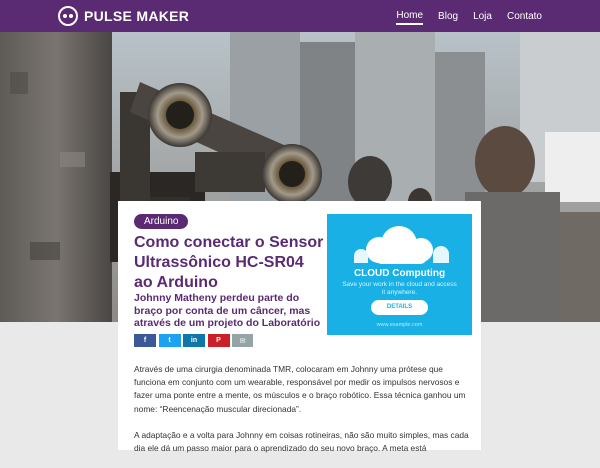 This screenshot has width=600, height=468. What do you see at coordinates (68, 16) in the screenshot?
I see `robot-face-icon` at bounding box center [68, 16].